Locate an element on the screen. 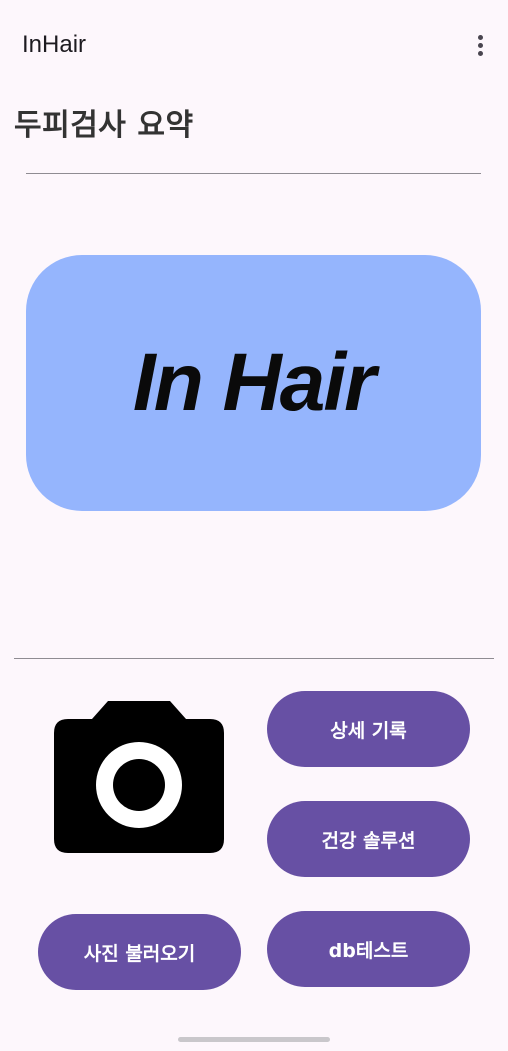 Image resolution: width=508 pixels, height=1051 pixels. top-divider is located at coordinates (253, 173).